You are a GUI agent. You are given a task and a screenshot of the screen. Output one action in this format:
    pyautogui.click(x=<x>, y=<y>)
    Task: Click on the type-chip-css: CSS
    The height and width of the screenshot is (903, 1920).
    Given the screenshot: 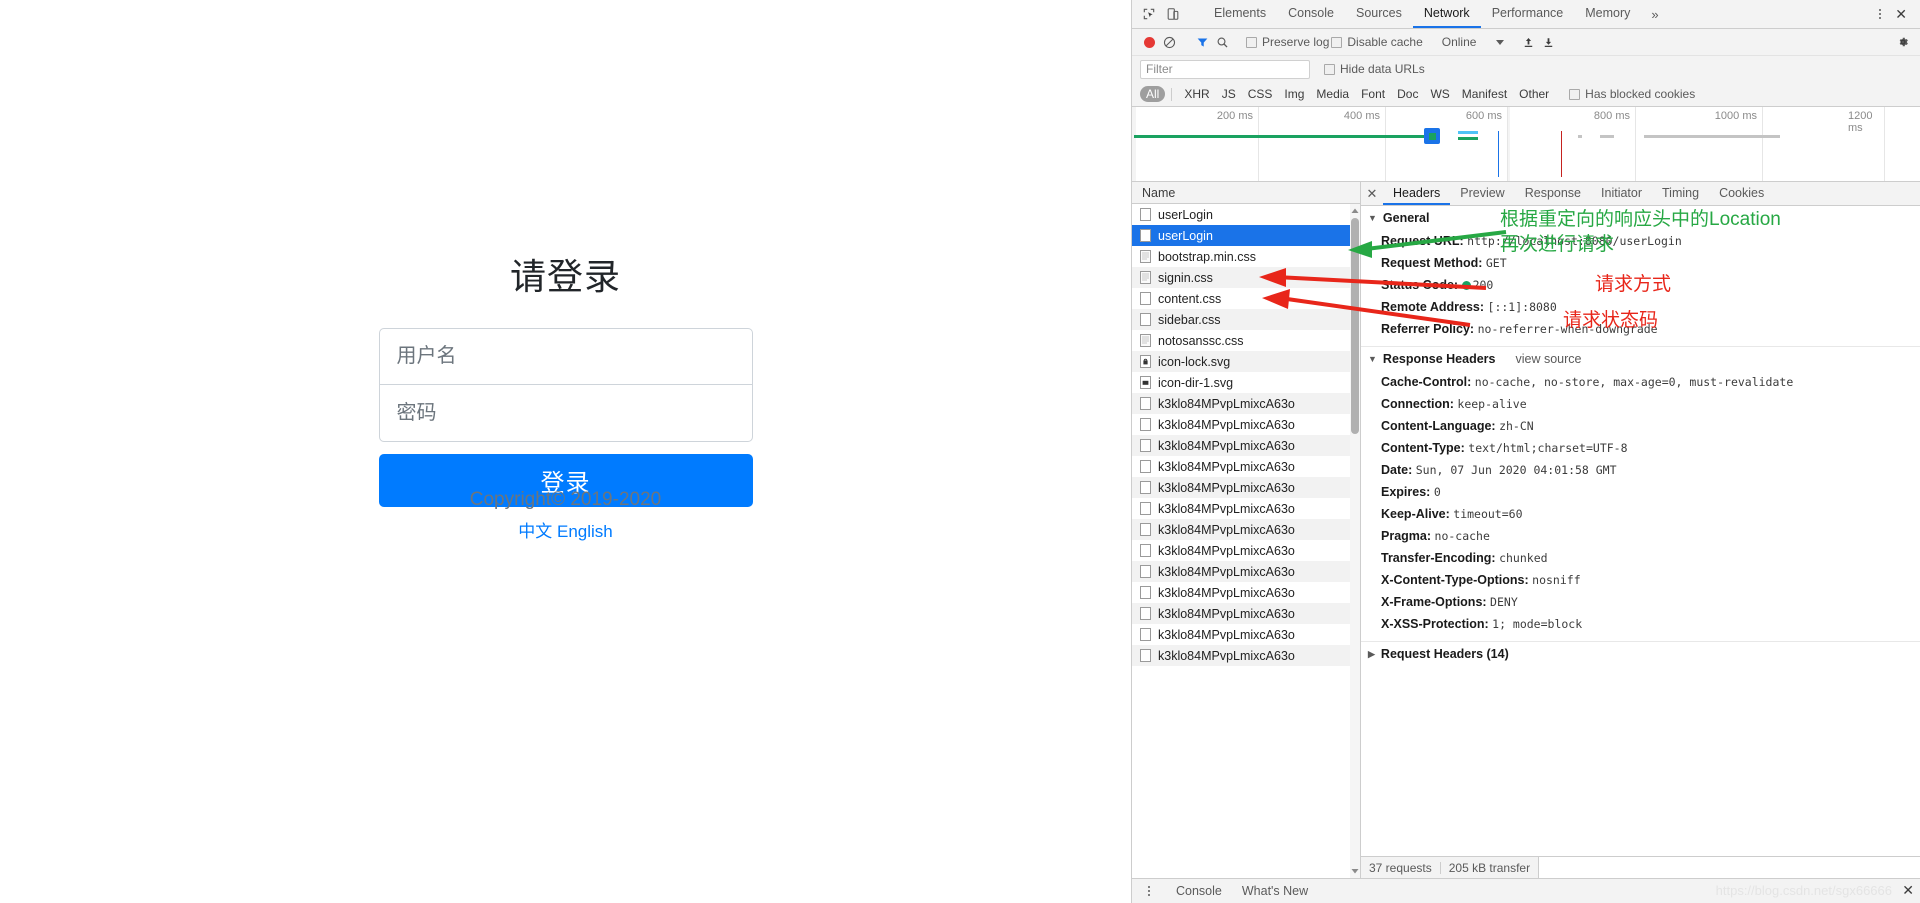 What is the action you would take?
    pyautogui.click(x=1260, y=94)
    